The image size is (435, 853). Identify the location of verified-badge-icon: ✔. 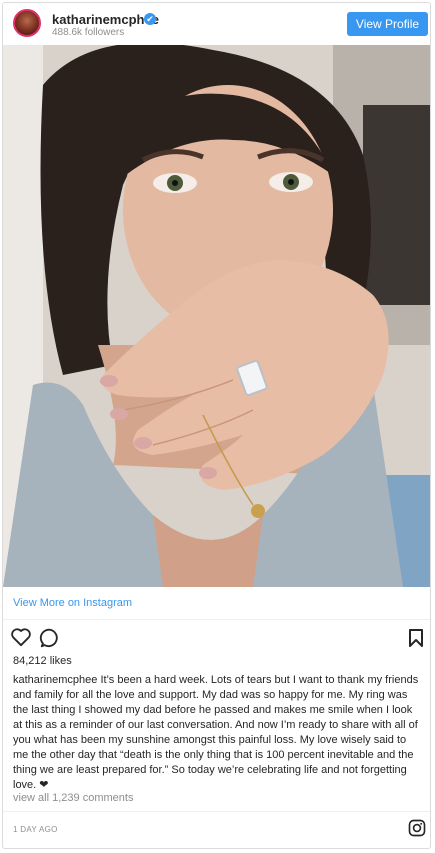
(150, 19).